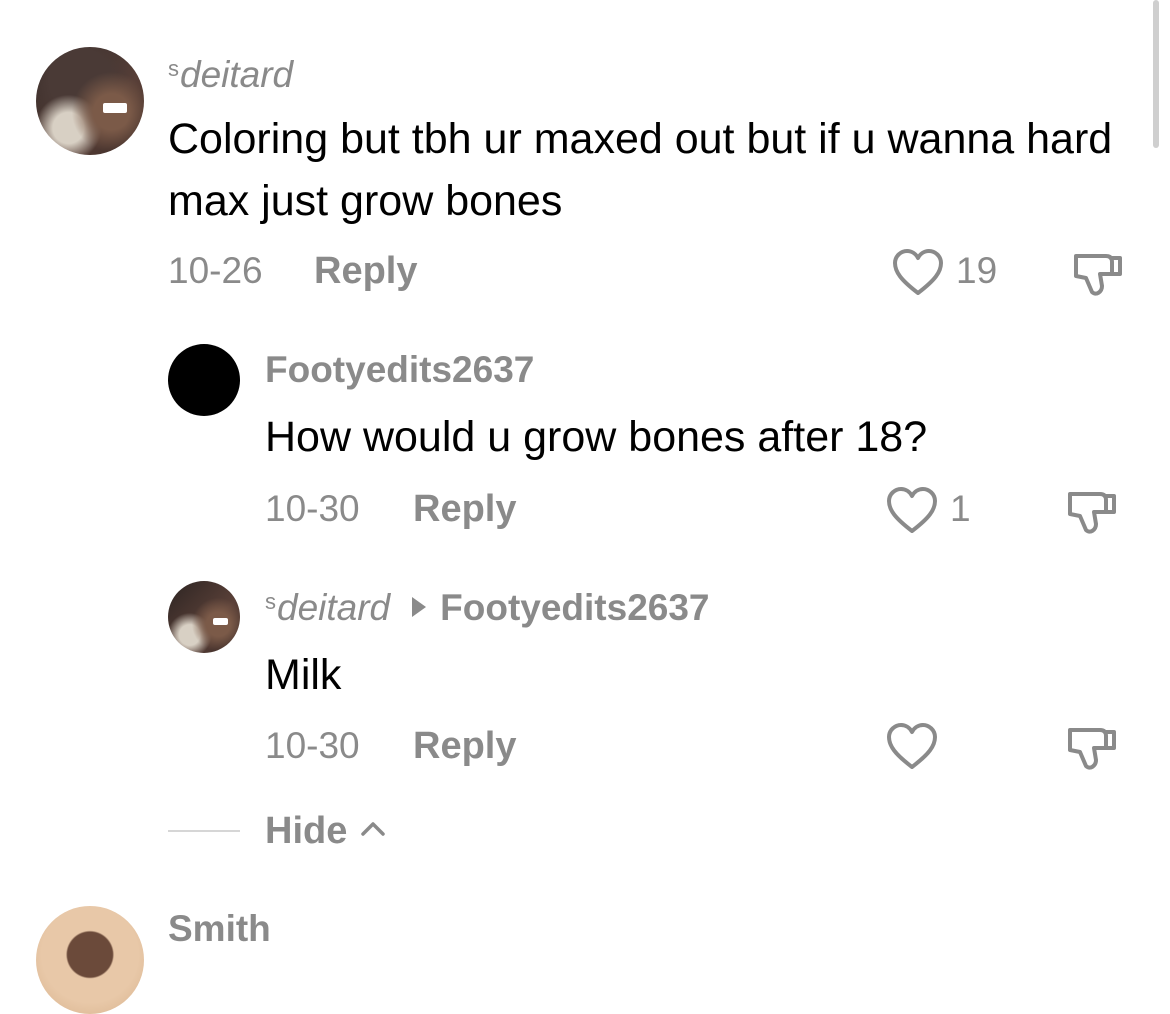  Describe the element at coordinates (1156, 74) in the screenshot. I see `scrollbar` at that location.